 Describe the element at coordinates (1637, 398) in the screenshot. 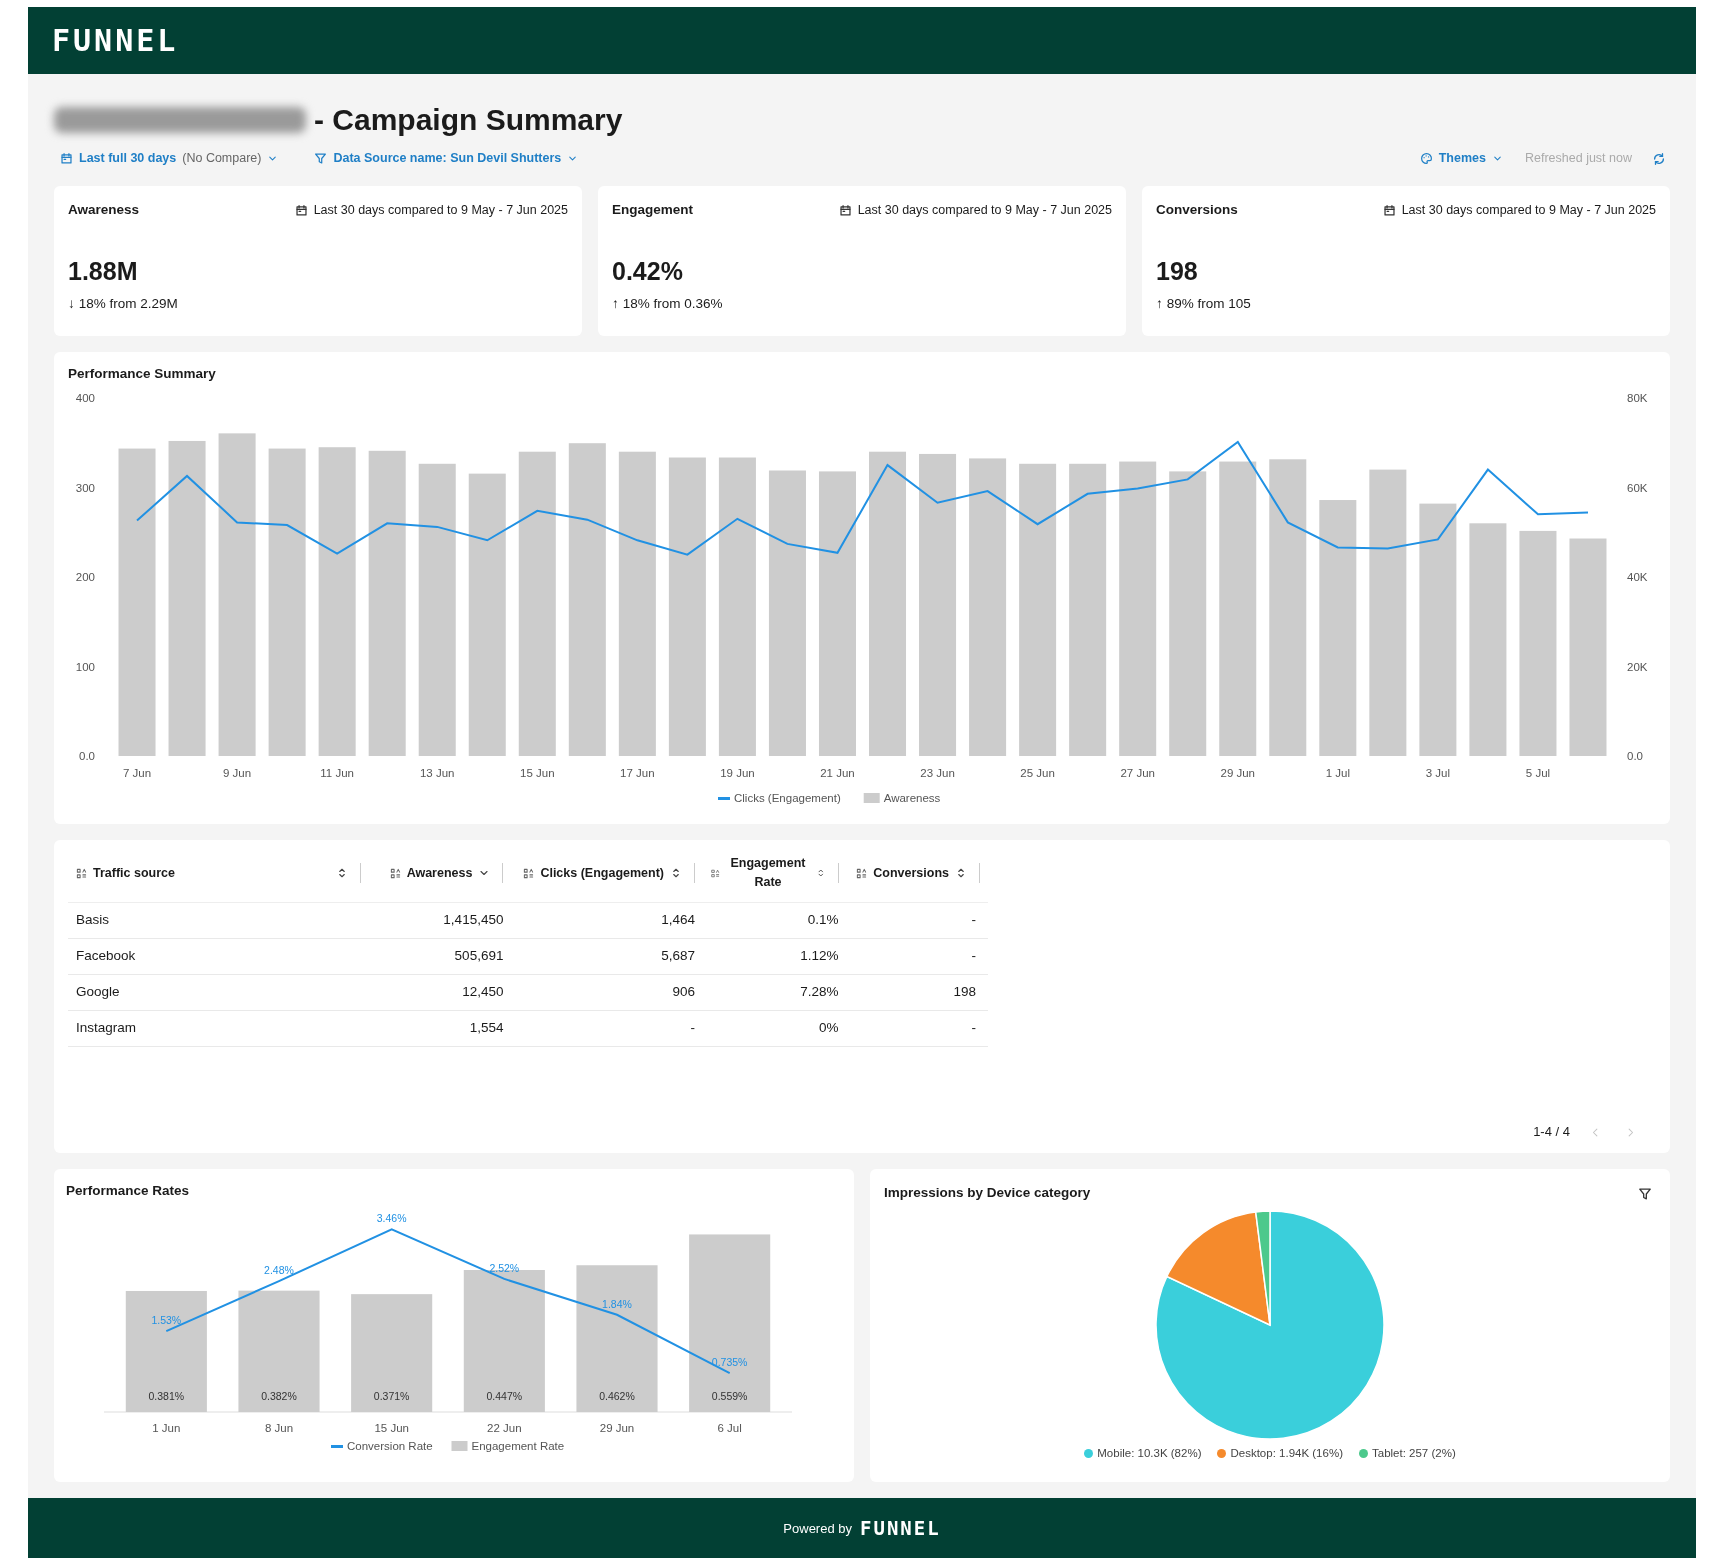

I see `axis-label: 80K` at that location.